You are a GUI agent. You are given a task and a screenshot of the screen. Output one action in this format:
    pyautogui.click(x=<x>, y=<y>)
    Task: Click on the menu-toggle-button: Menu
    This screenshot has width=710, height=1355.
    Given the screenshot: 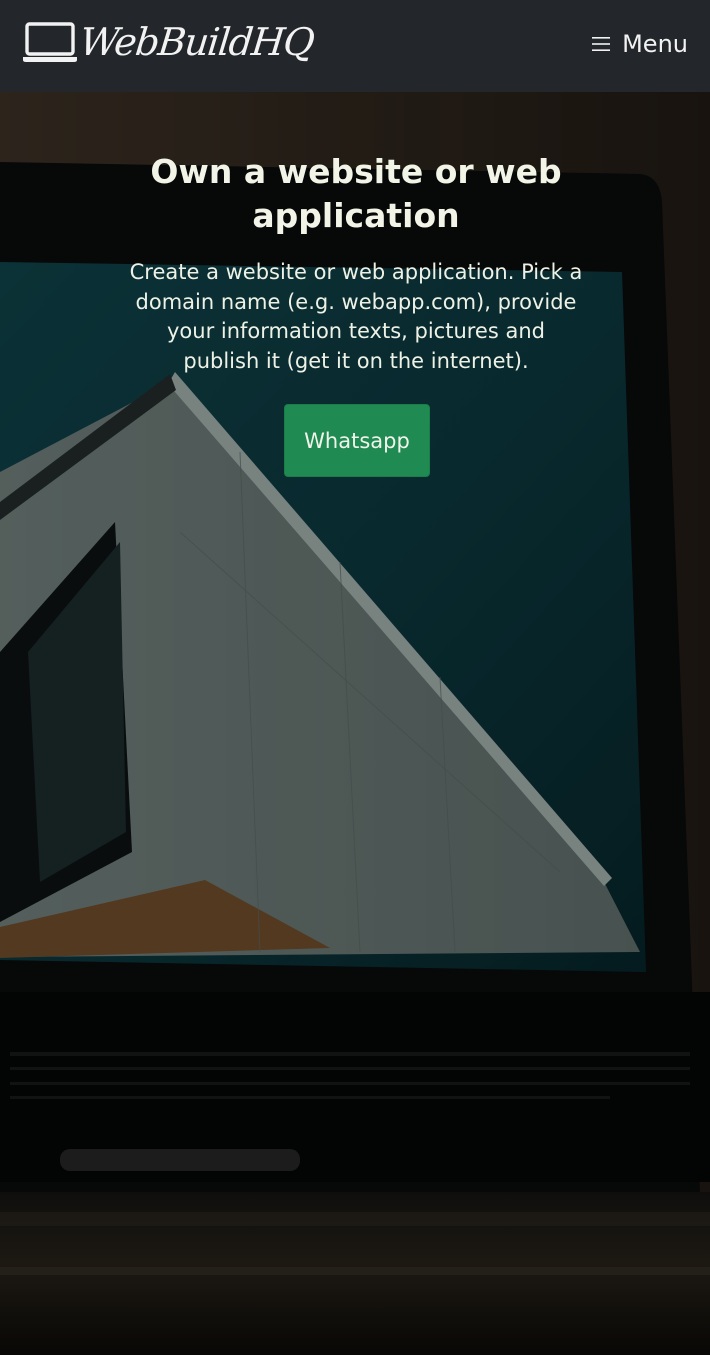 What is the action you would take?
    pyautogui.click(x=640, y=44)
    